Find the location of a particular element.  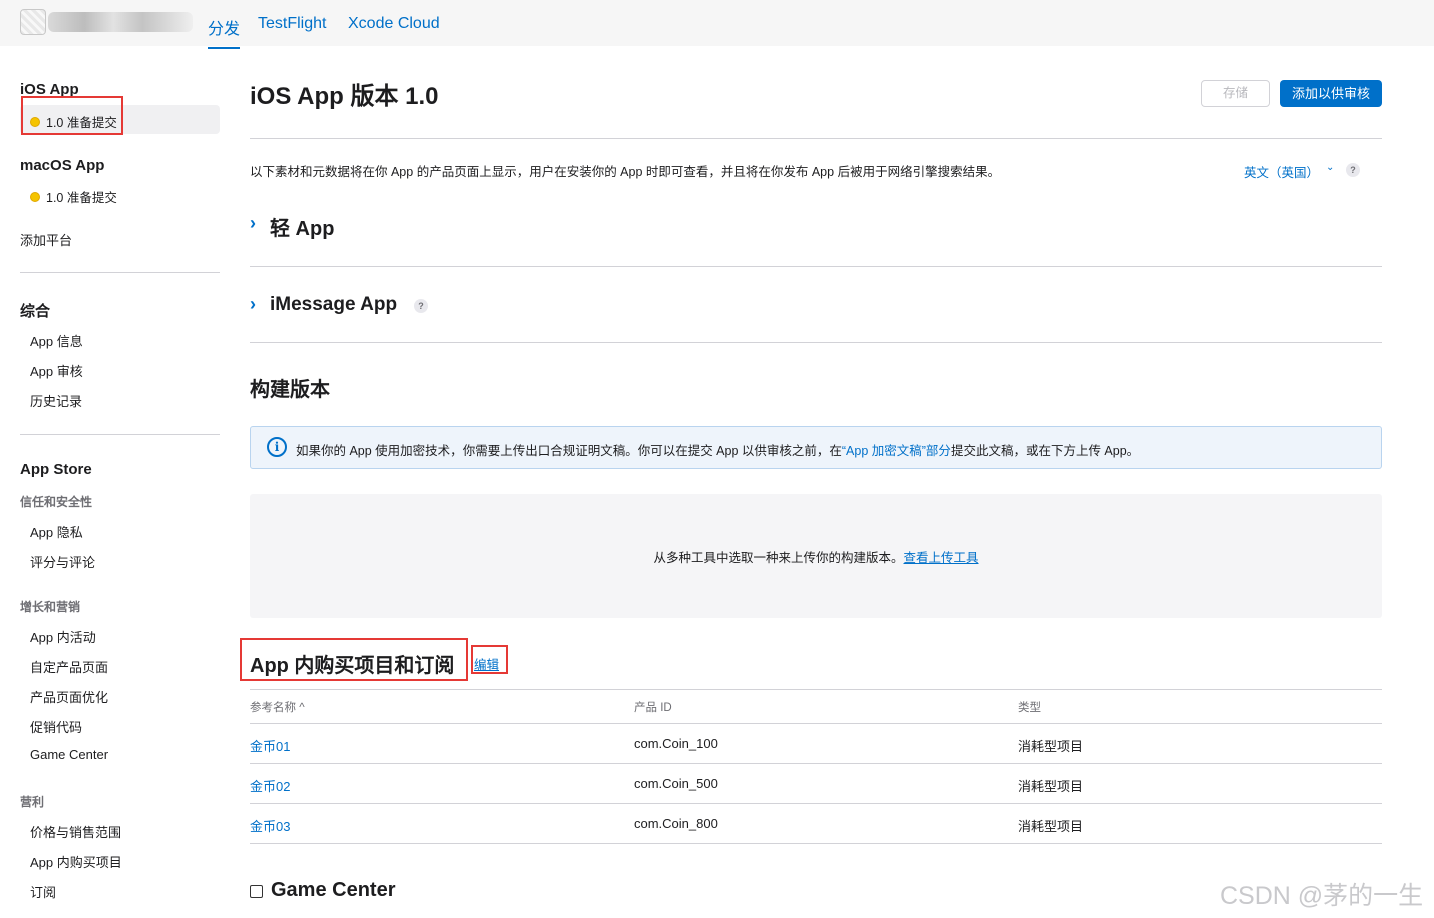

game-center-checkbox is located at coordinates (256, 891).